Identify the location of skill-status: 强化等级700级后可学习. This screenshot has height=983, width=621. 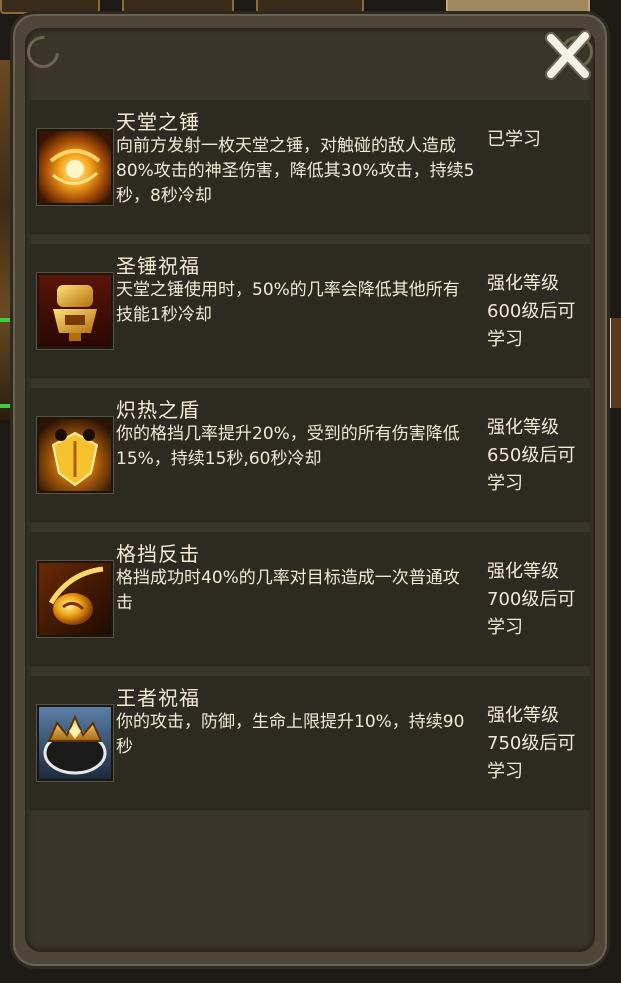
(531, 599).